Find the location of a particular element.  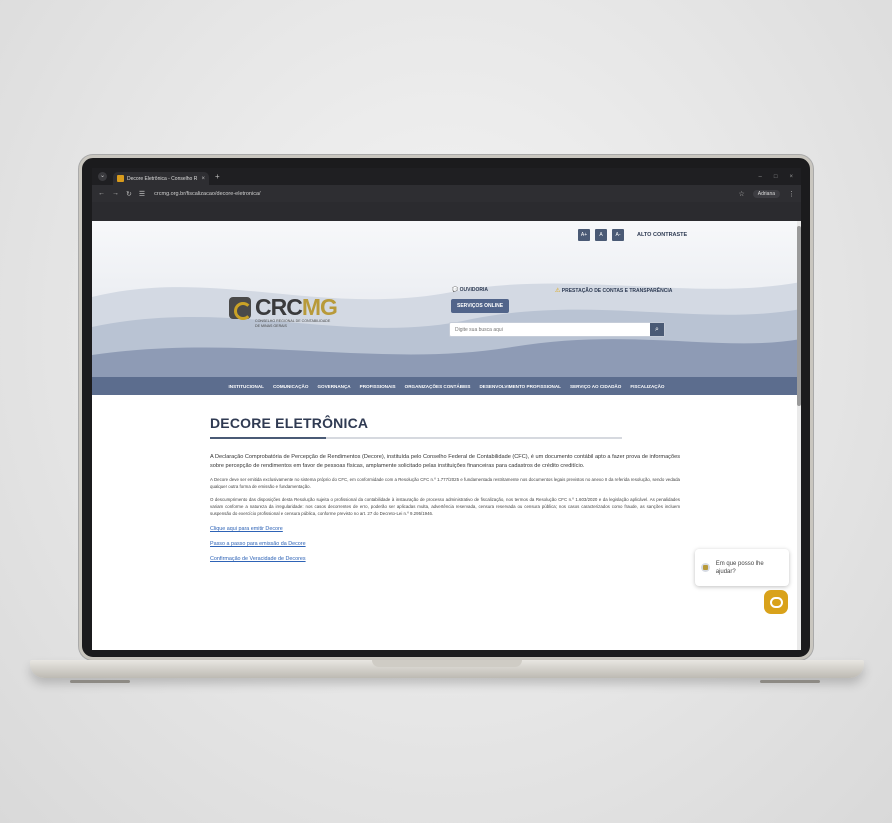

forward-icon: → is located at coordinates (115, 193).